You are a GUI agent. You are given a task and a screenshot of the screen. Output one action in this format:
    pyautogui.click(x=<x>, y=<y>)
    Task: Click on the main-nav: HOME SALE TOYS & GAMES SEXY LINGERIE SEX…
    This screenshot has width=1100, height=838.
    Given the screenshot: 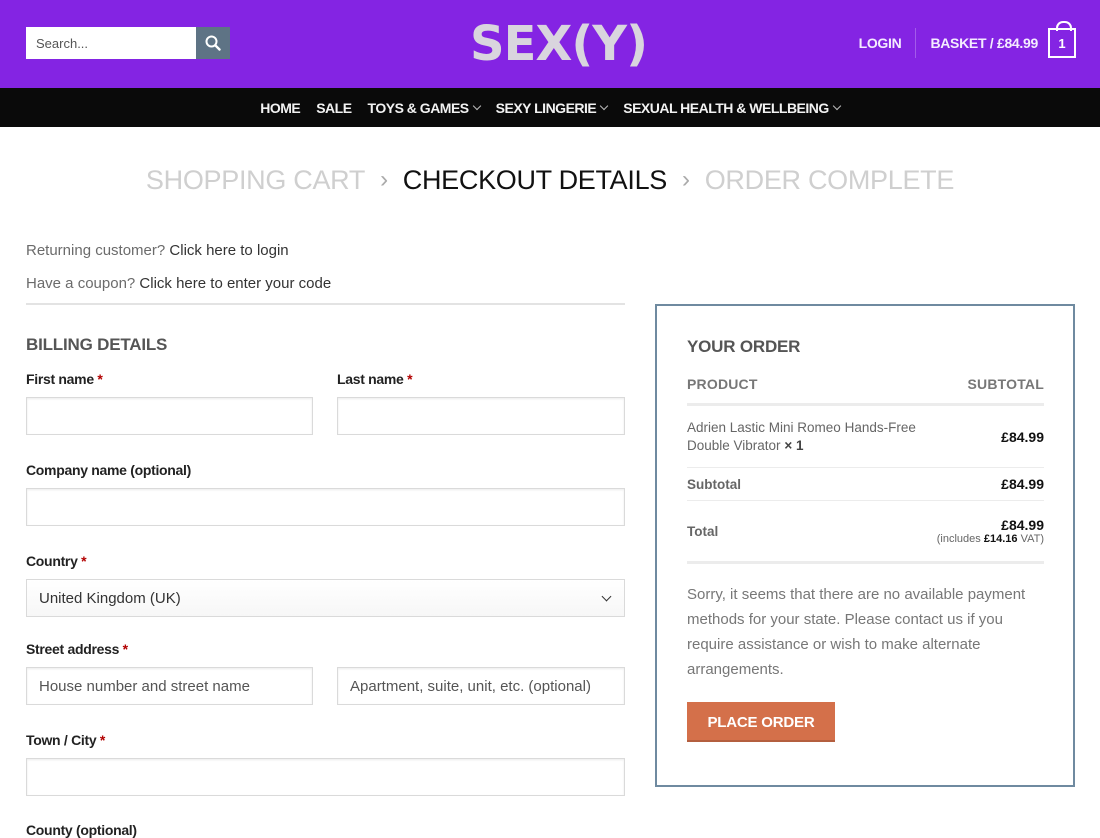 What is the action you would take?
    pyautogui.click(x=550, y=107)
    